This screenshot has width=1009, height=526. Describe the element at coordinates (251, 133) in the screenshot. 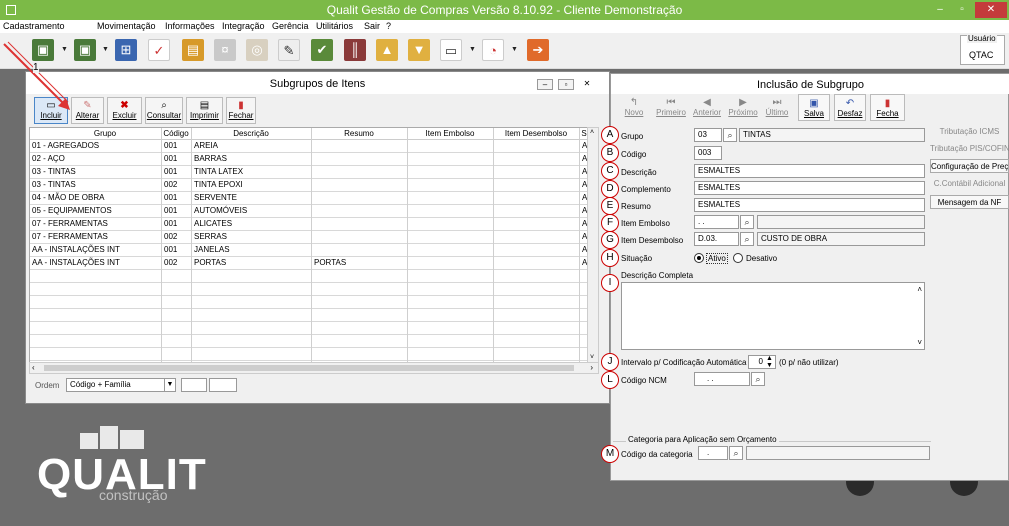

I see `col-descricao: Descrição` at that location.